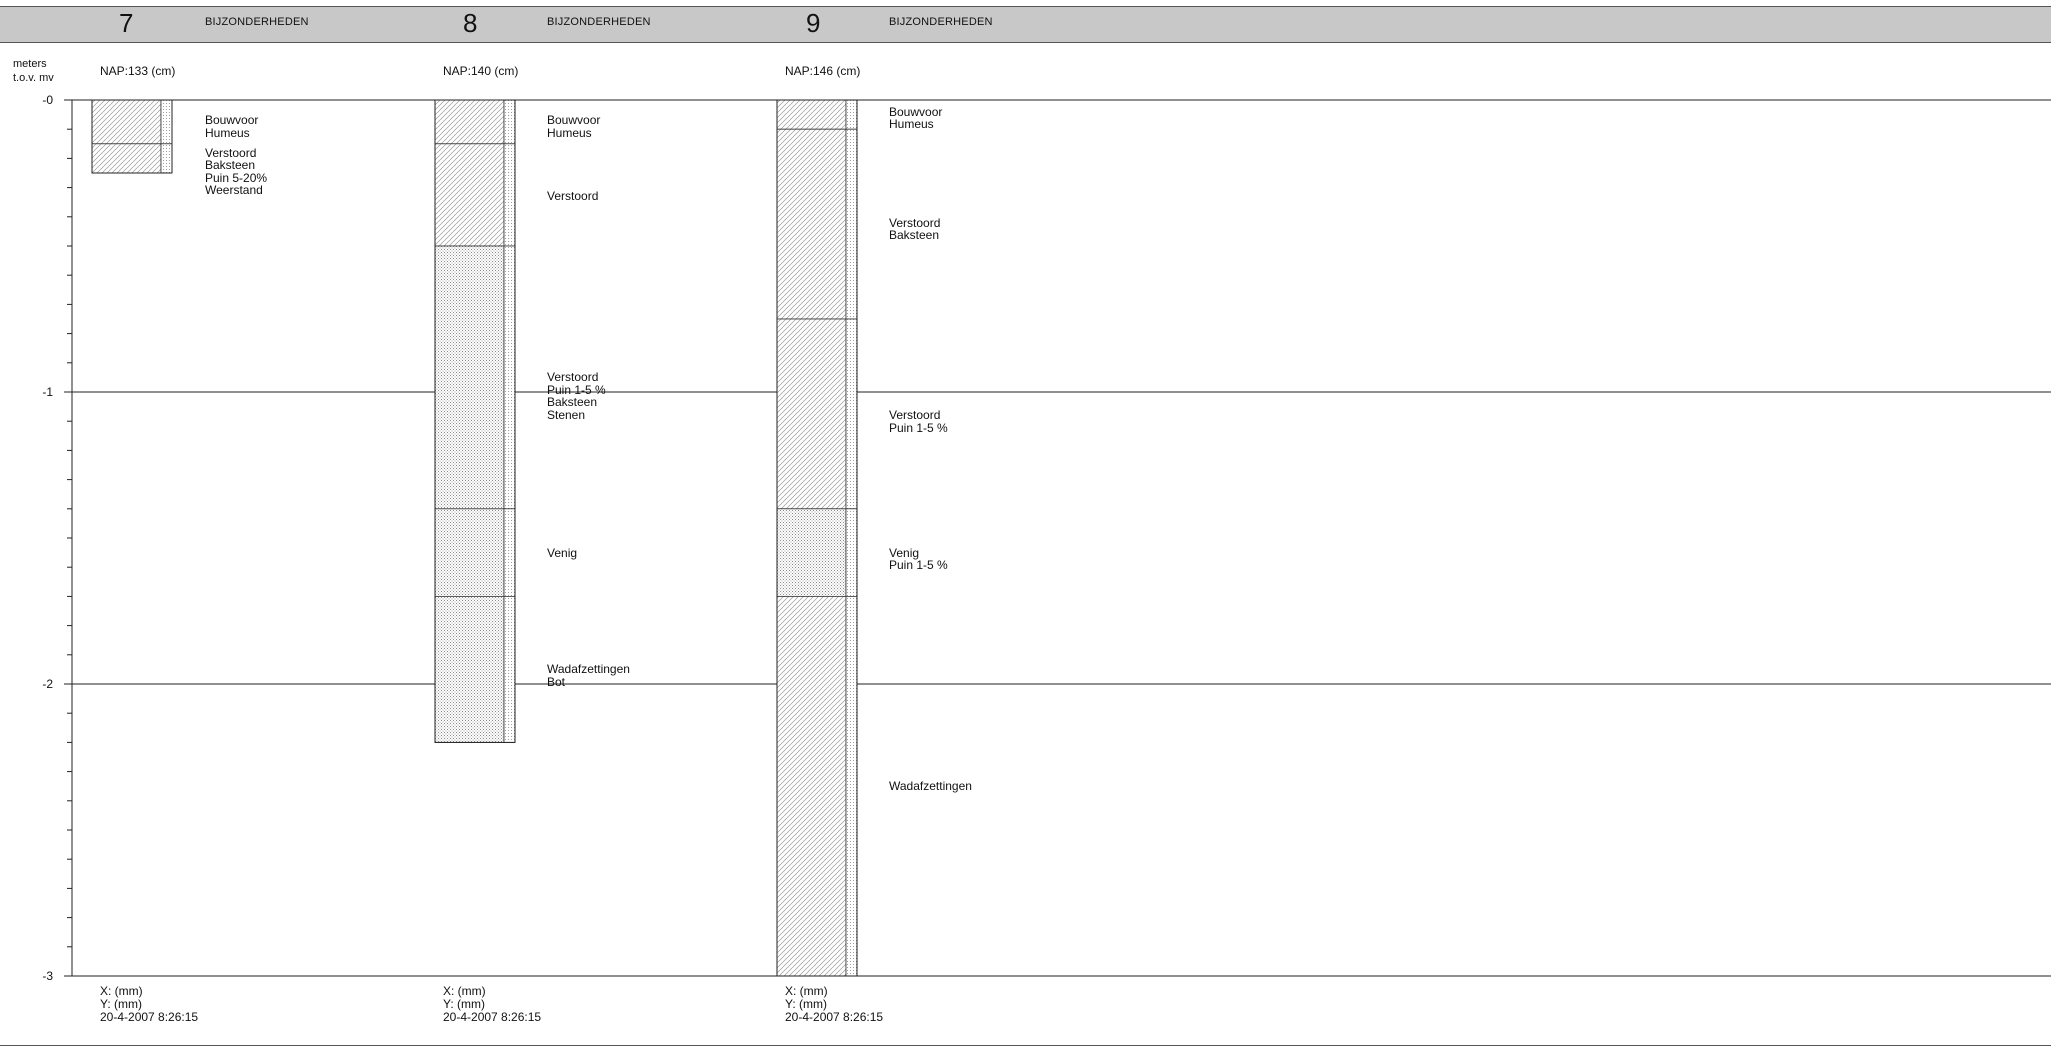  I want to click on layer-description: Verstoord Baksteen, so click(914, 229).